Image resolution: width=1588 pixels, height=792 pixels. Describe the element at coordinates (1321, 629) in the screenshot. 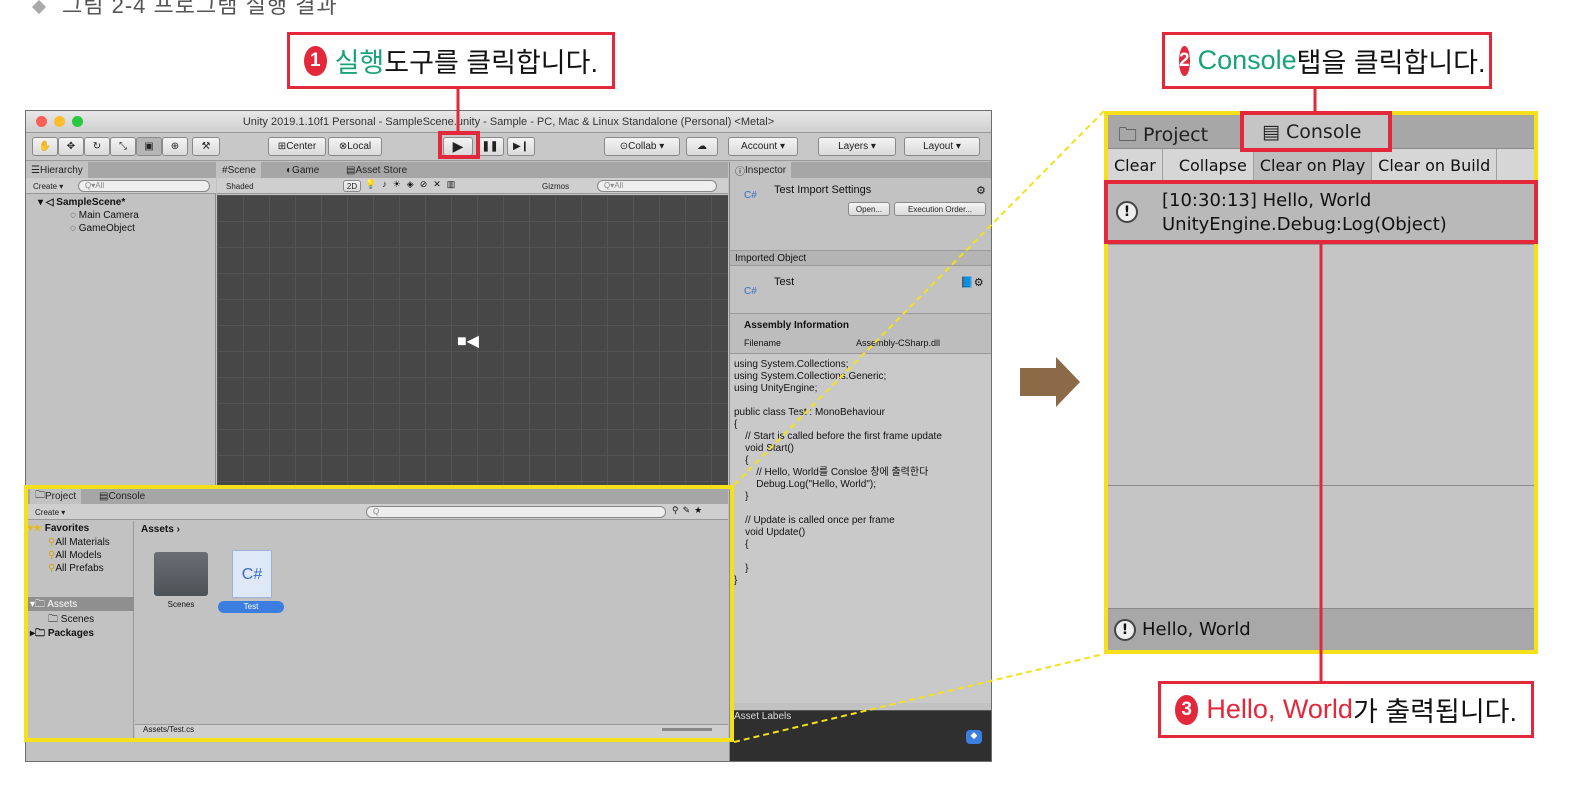

I see `console-status-bar: ! Hello, World` at that location.